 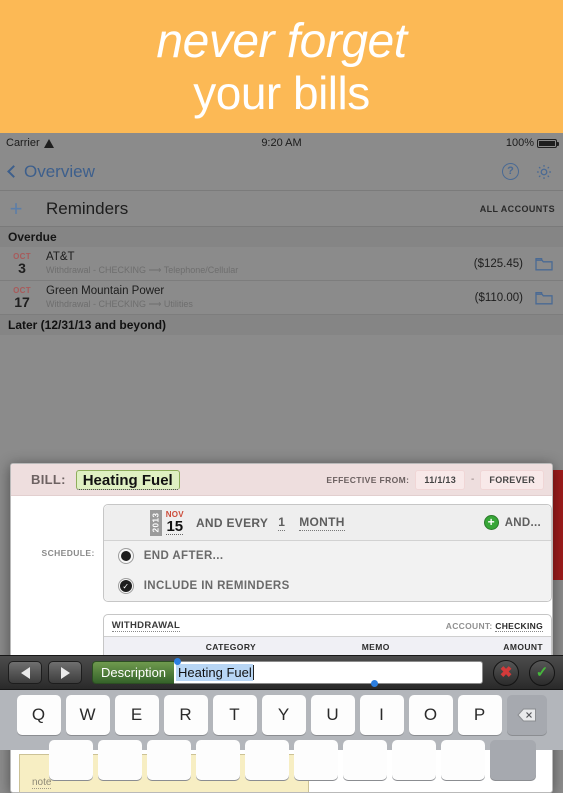 What do you see at coordinates (38, 715) in the screenshot?
I see `key-q: Q` at bounding box center [38, 715].